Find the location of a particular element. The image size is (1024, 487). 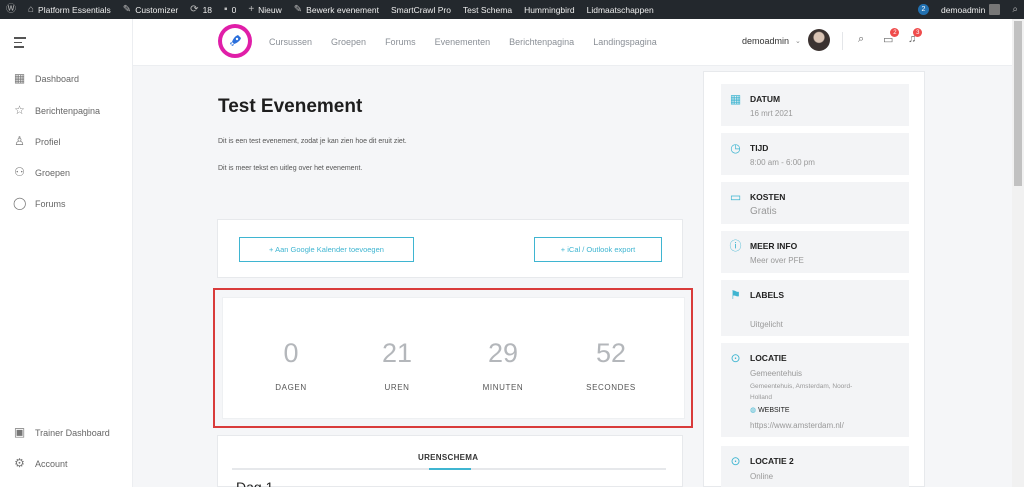

scrollbar-thumb is located at coordinates (1018, 103).